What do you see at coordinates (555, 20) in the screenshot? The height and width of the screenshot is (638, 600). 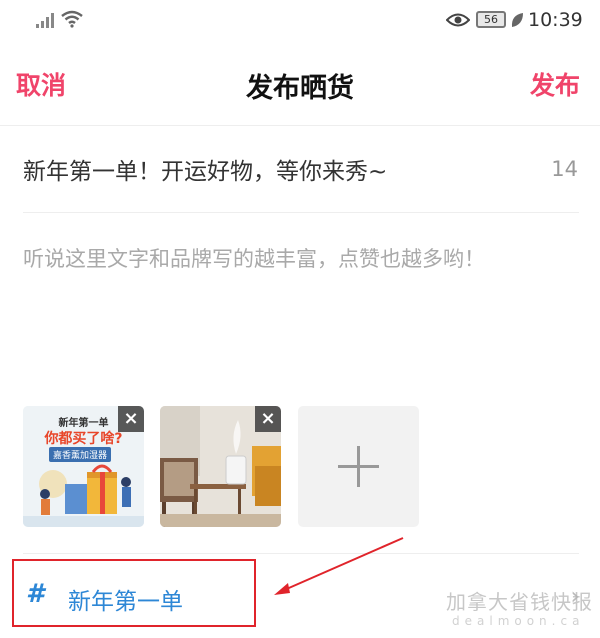 I see `clock-time: 10:39` at bounding box center [555, 20].